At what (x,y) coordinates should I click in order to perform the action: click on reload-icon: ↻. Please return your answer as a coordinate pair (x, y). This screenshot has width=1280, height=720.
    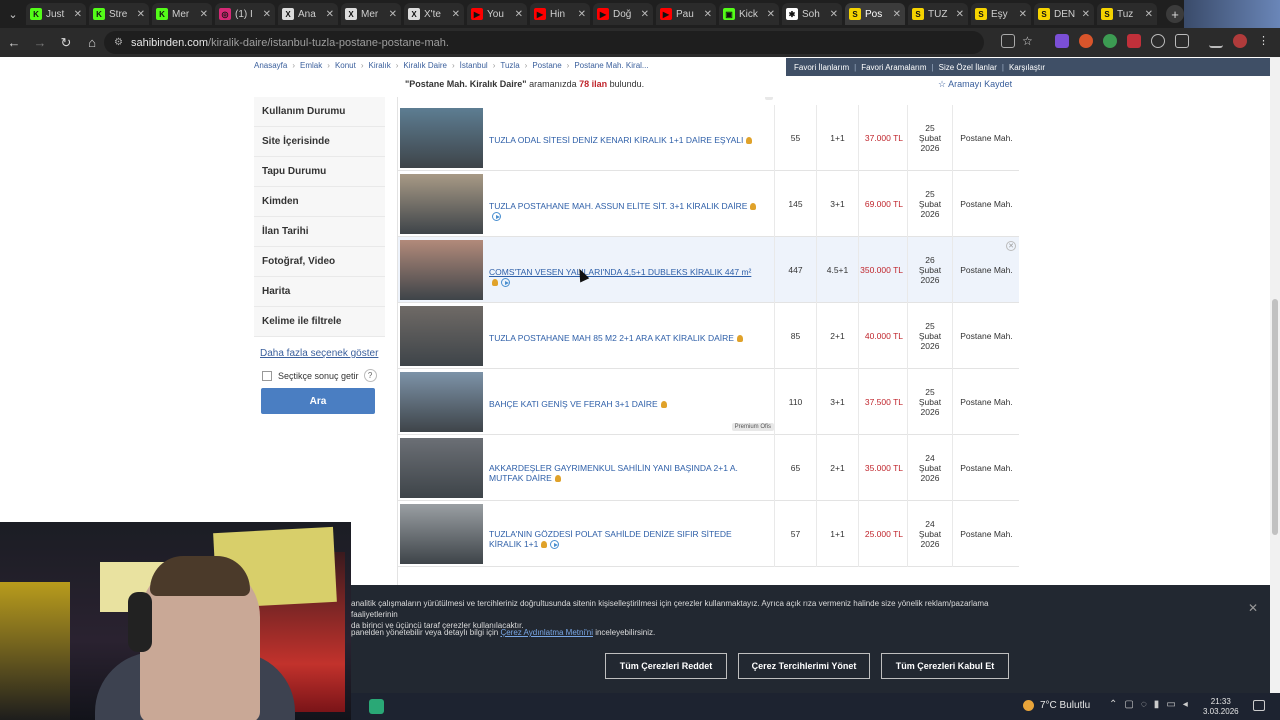
    Looking at the image, I should click on (66, 43).